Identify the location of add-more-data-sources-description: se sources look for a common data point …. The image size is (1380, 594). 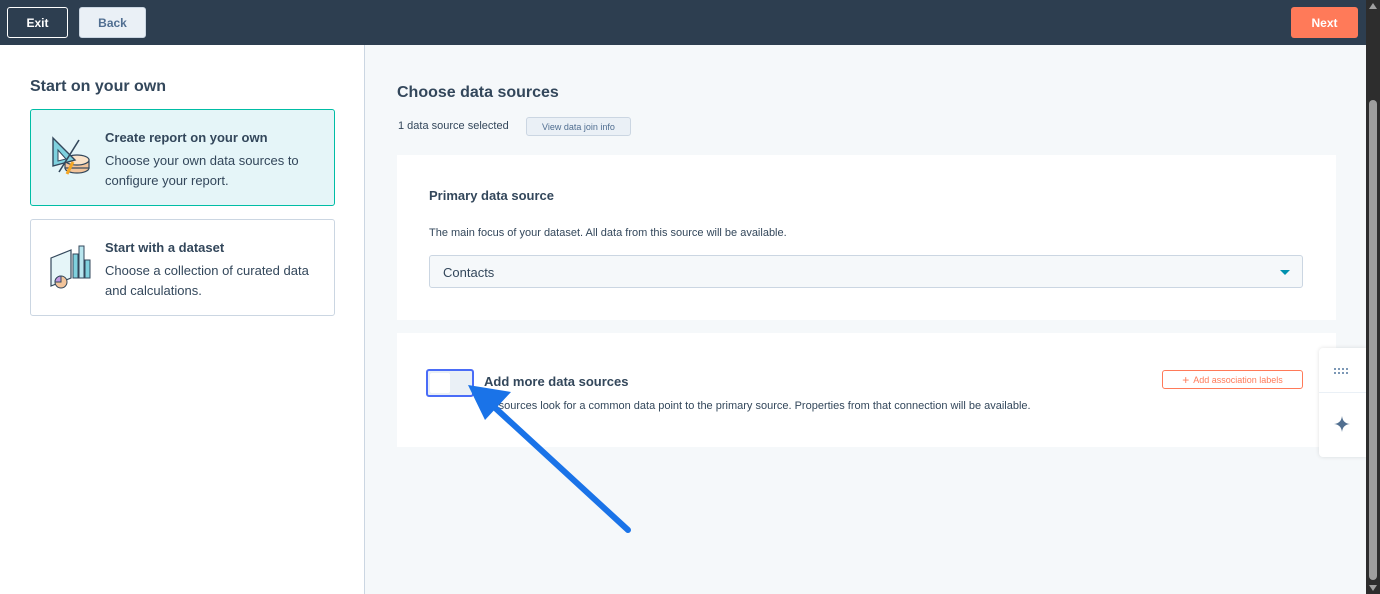
(757, 406).